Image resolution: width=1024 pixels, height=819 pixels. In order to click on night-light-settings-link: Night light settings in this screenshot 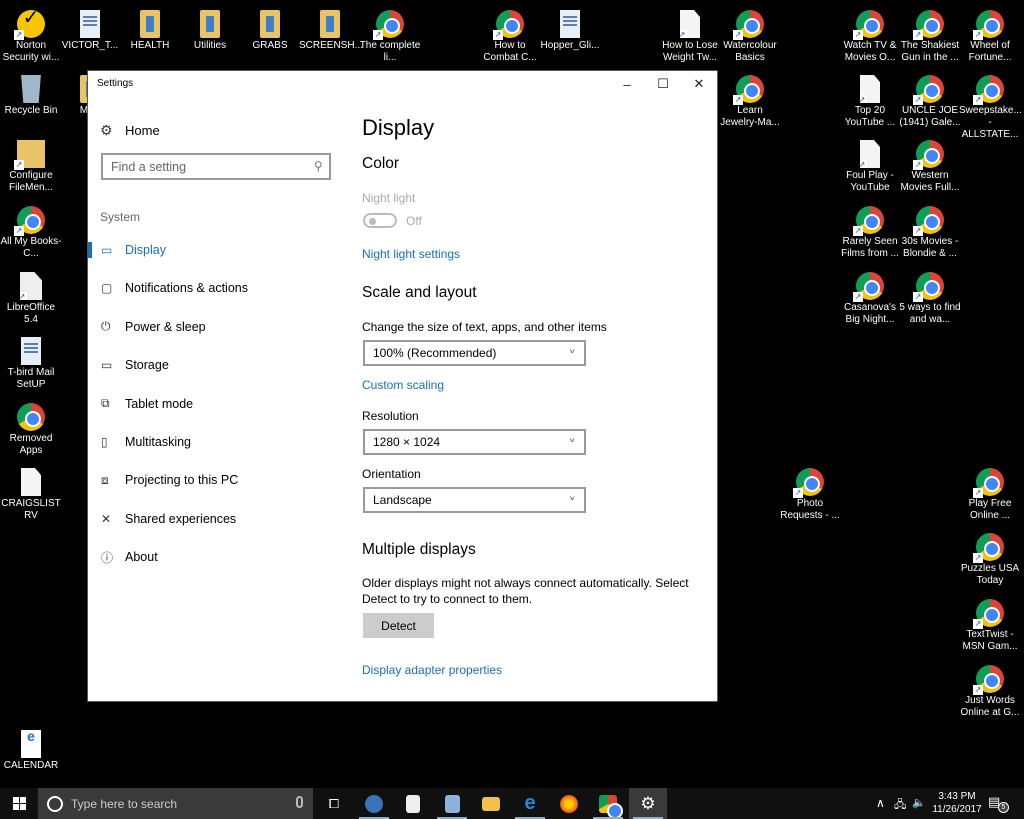, I will do `click(411, 254)`.